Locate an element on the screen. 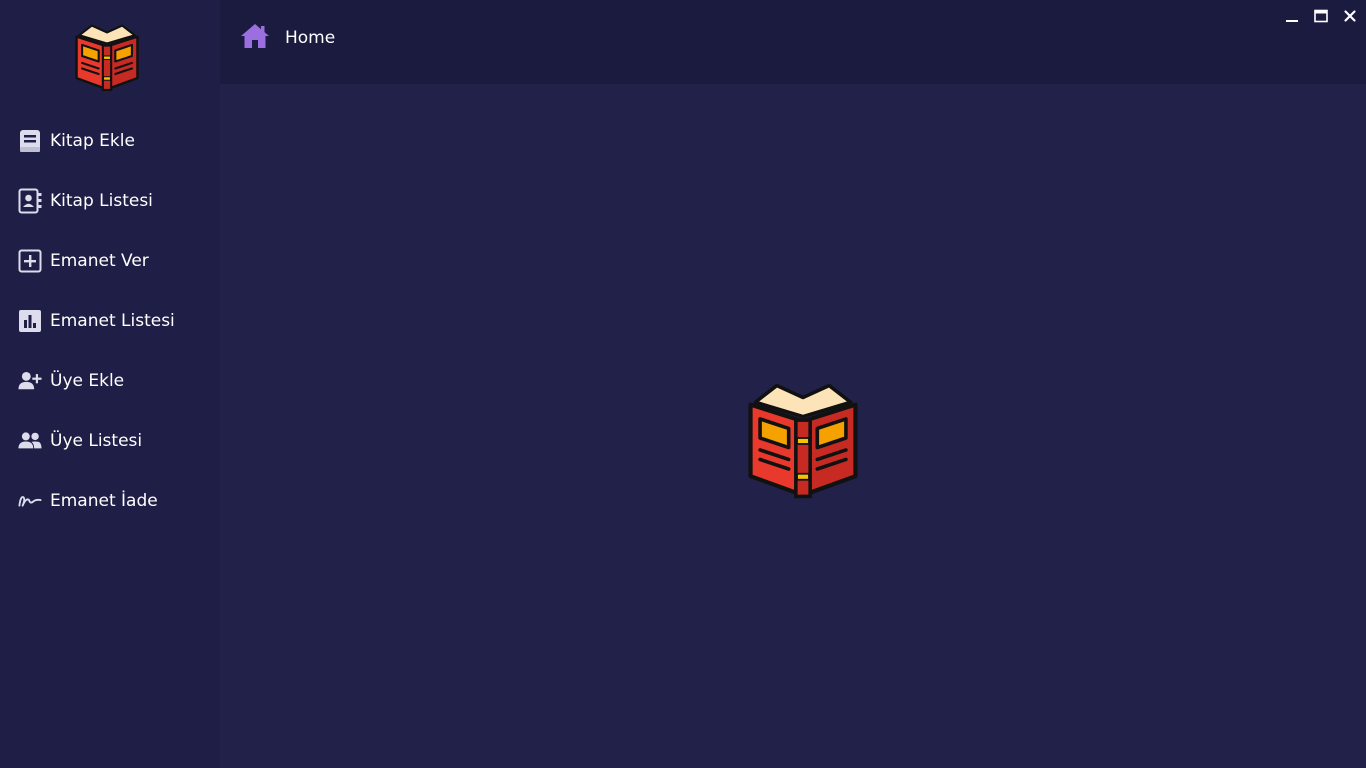  page-title: Home is located at coordinates (310, 38).